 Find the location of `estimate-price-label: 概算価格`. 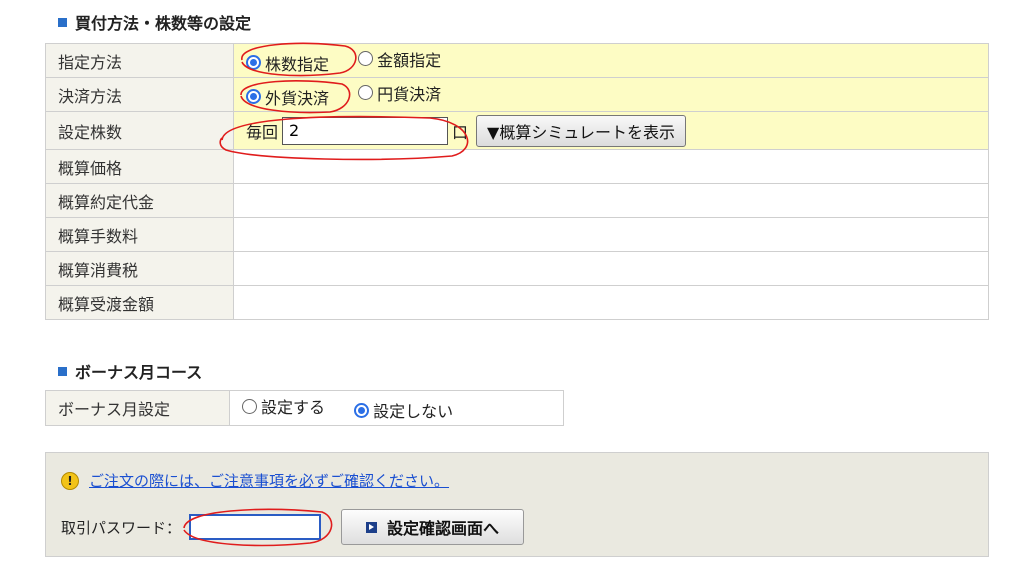

estimate-price-label: 概算価格 is located at coordinates (139, 166).